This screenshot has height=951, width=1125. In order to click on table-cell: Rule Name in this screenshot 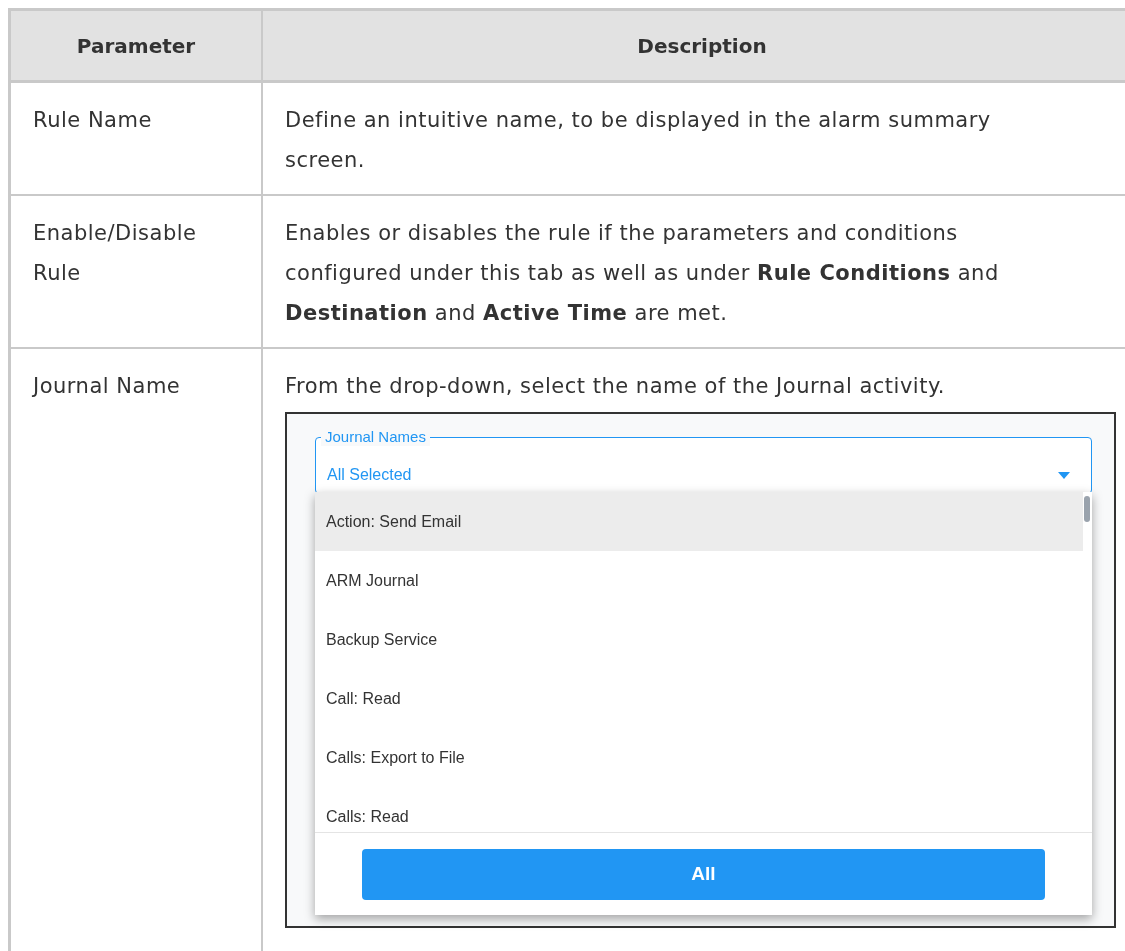, I will do `click(137, 139)`.